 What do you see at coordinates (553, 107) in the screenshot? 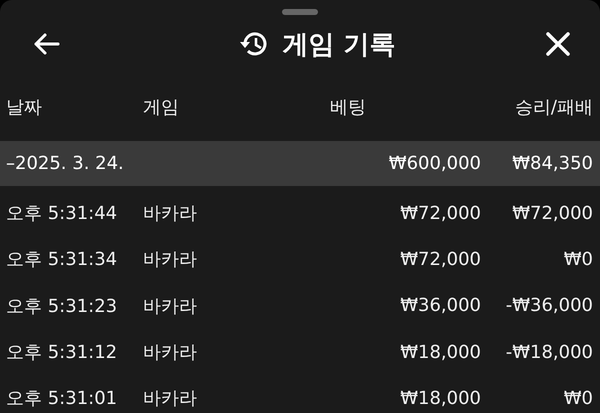
I see `column-header: 승리/패배` at bounding box center [553, 107].